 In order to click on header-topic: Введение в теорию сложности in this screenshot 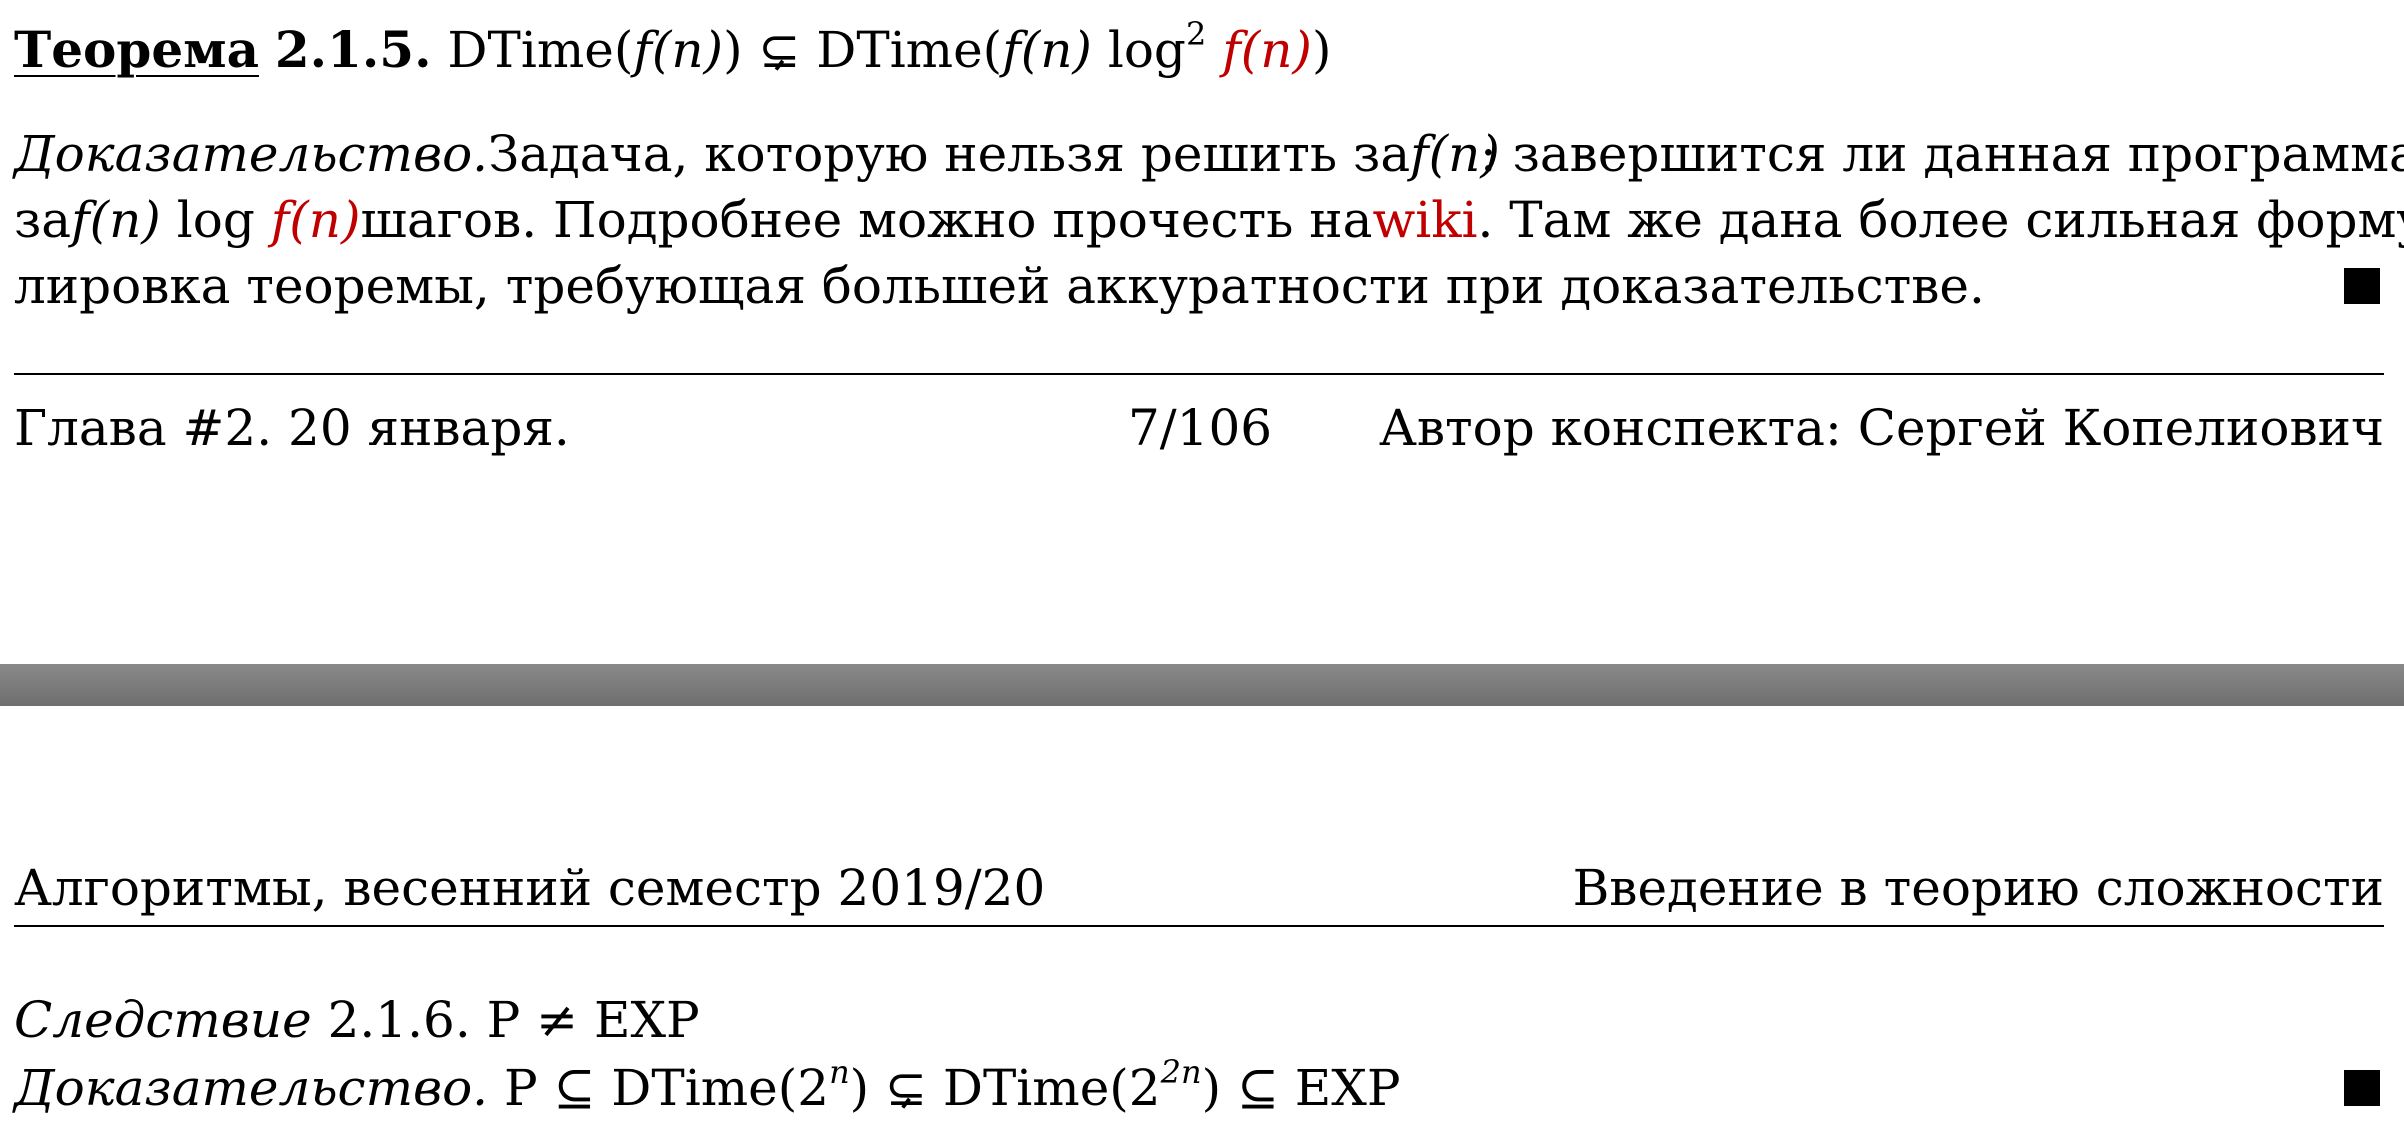, I will do `click(1978, 888)`.